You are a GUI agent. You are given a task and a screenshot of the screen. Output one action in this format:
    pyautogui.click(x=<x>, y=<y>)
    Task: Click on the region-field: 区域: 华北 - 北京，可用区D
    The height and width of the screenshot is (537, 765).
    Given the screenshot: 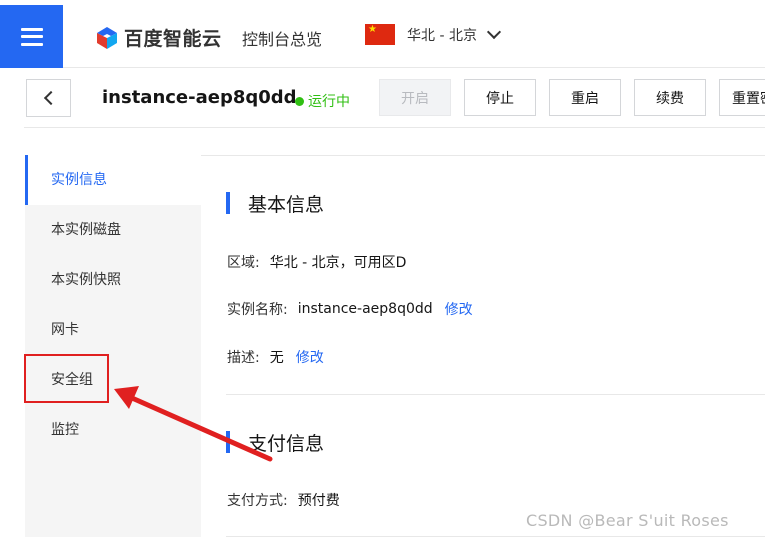 What is the action you would take?
    pyautogui.click(x=316, y=262)
    